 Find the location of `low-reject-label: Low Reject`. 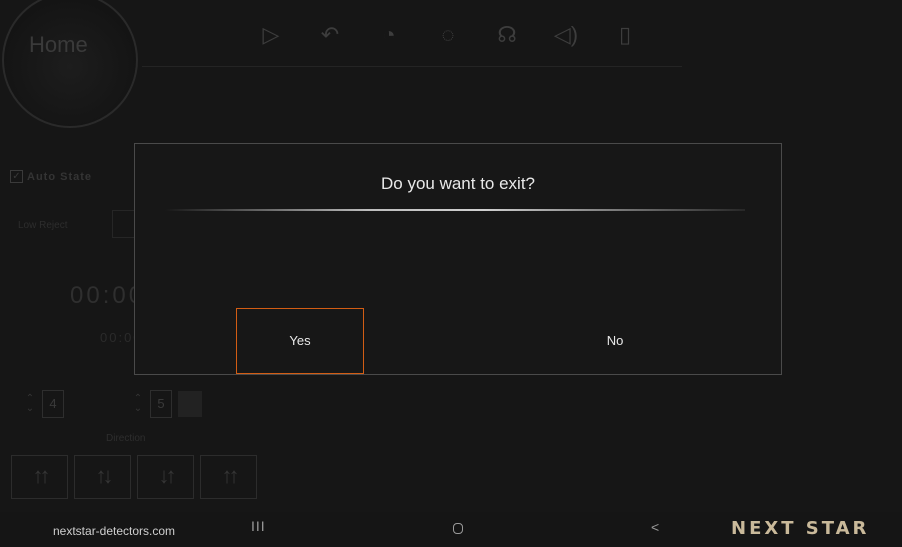

low-reject-label: Low Reject is located at coordinates (43, 225).